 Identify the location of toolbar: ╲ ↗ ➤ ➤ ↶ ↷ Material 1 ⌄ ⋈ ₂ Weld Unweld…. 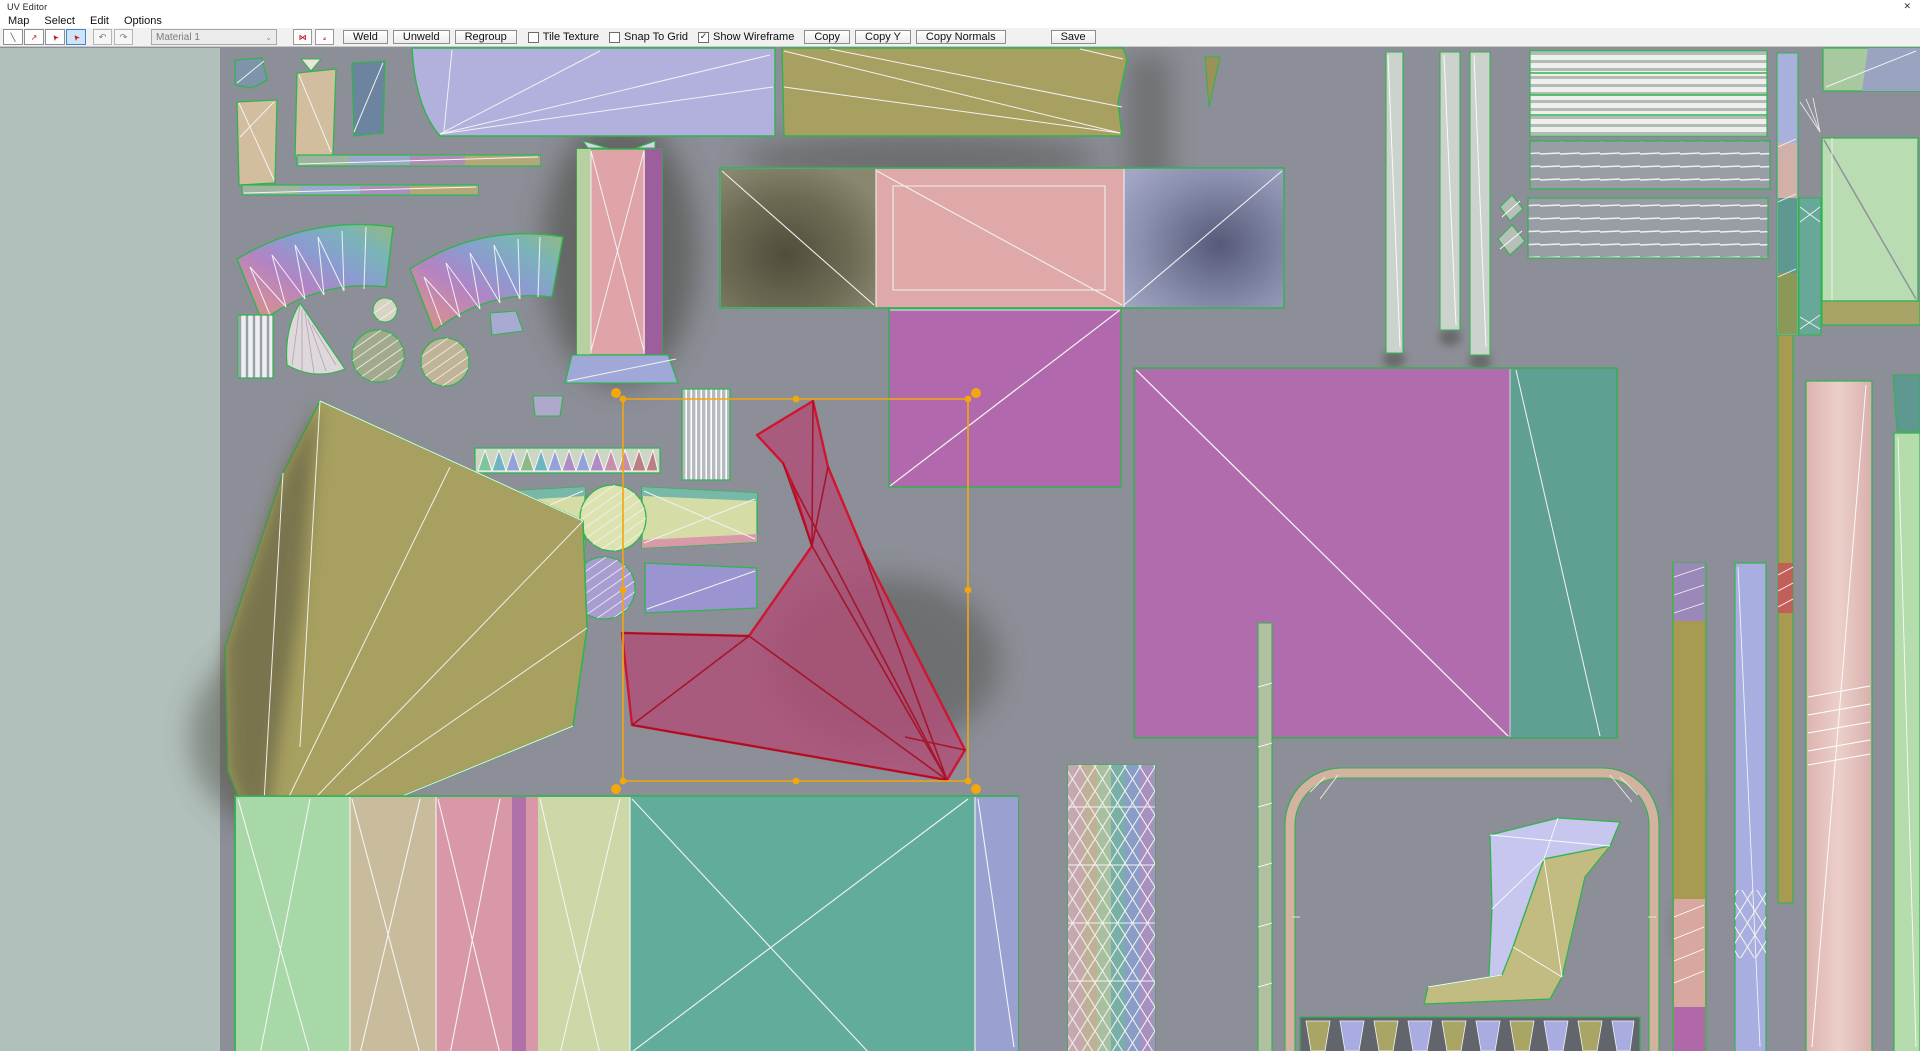
(960, 37).